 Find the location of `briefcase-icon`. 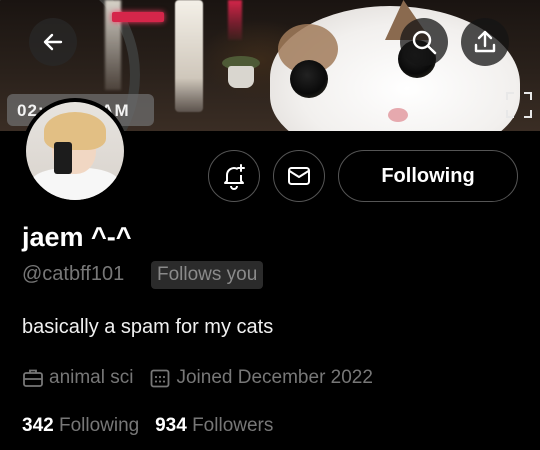

briefcase-icon is located at coordinates (33, 378).